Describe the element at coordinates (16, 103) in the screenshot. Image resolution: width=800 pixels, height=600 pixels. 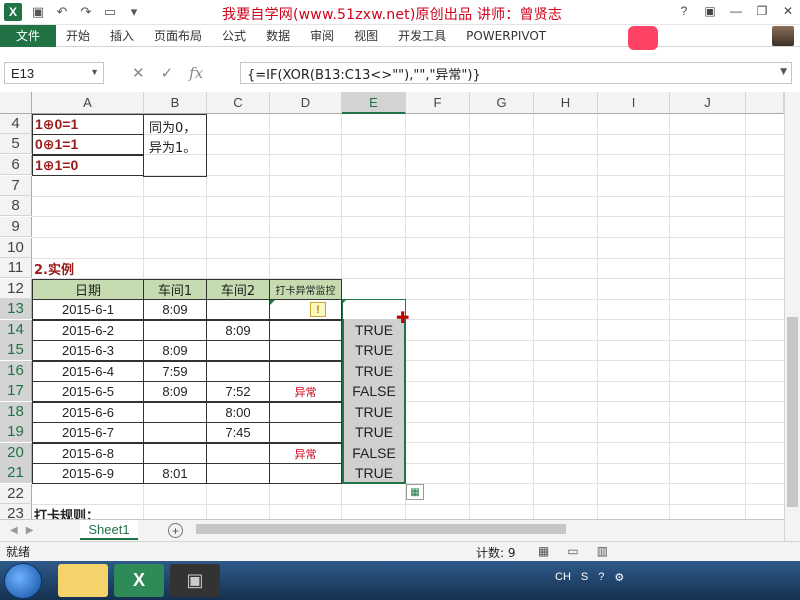
I see `select-all-corner` at that location.